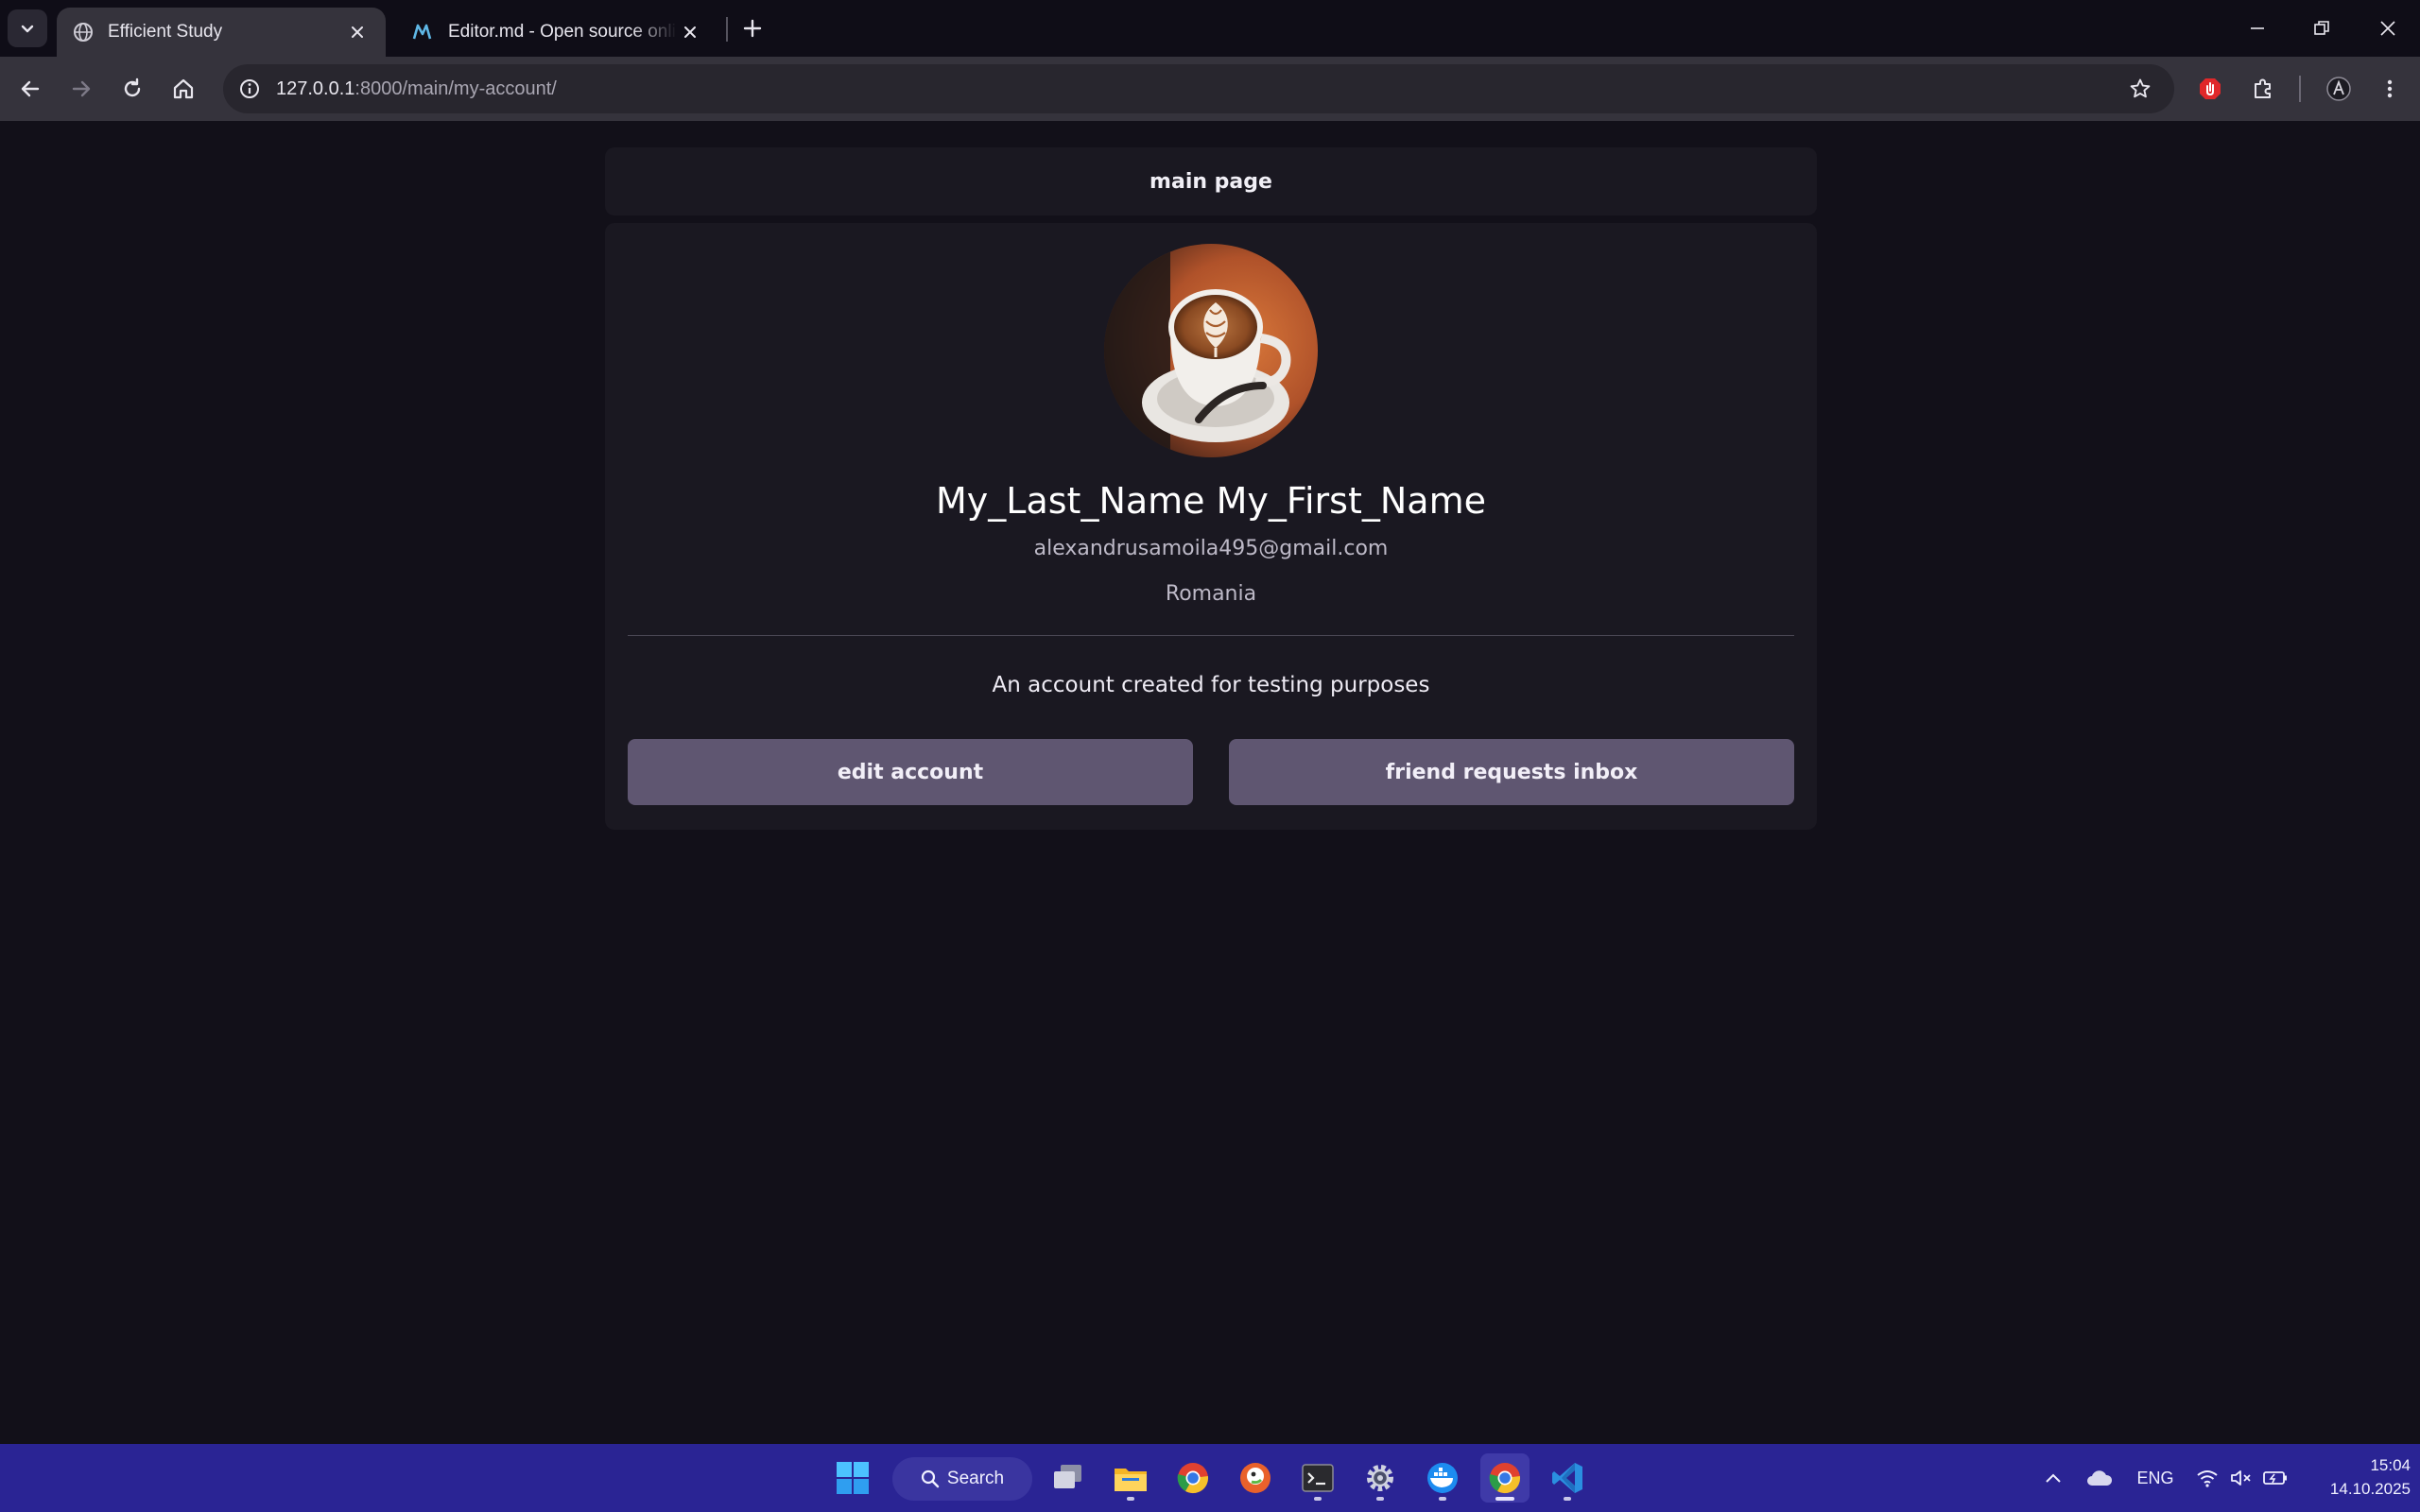 This screenshot has width=2420, height=1512. What do you see at coordinates (976, 1478) in the screenshot?
I see `taskbar-search-label: Search` at bounding box center [976, 1478].